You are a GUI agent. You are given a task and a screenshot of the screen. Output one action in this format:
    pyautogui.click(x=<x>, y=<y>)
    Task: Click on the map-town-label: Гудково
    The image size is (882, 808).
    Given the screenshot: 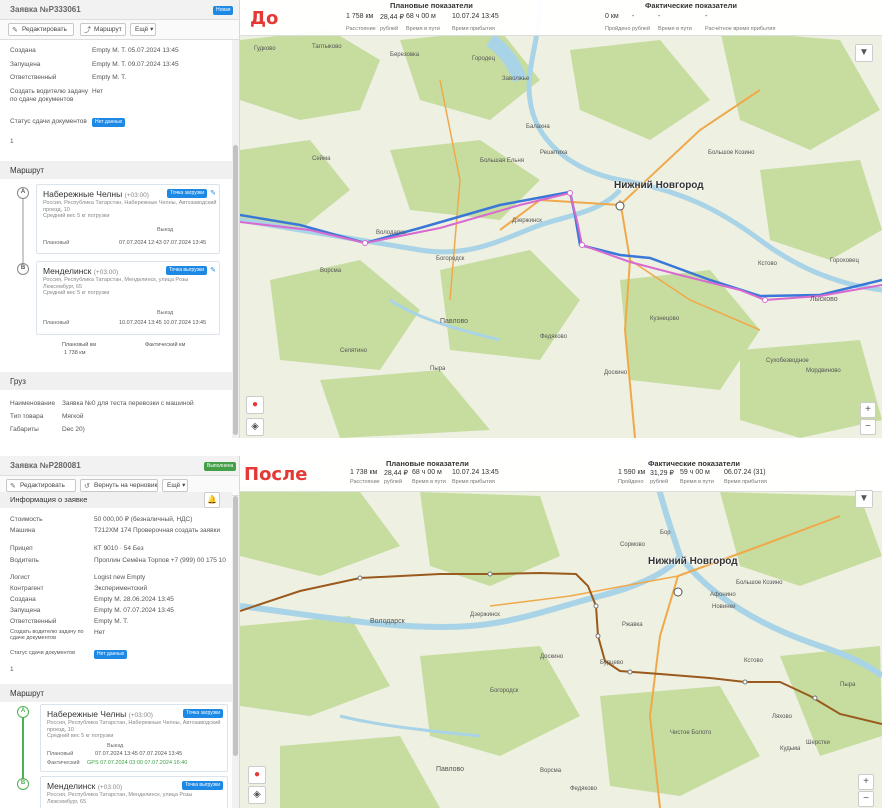 What is the action you would take?
    pyautogui.click(x=265, y=49)
    